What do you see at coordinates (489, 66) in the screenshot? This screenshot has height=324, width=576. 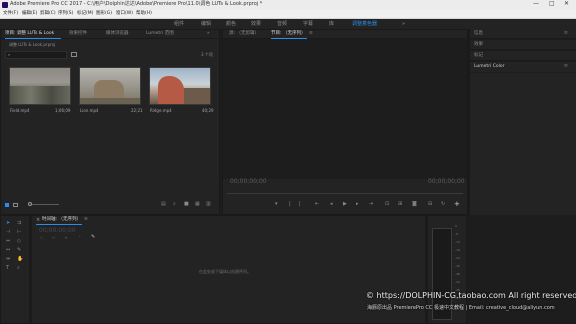 I see `lumetri-color-label: Lumetri Color` at bounding box center [489, 66].